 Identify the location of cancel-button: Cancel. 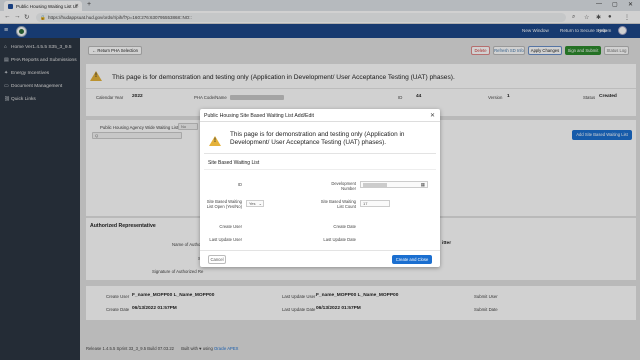
(217, 259).